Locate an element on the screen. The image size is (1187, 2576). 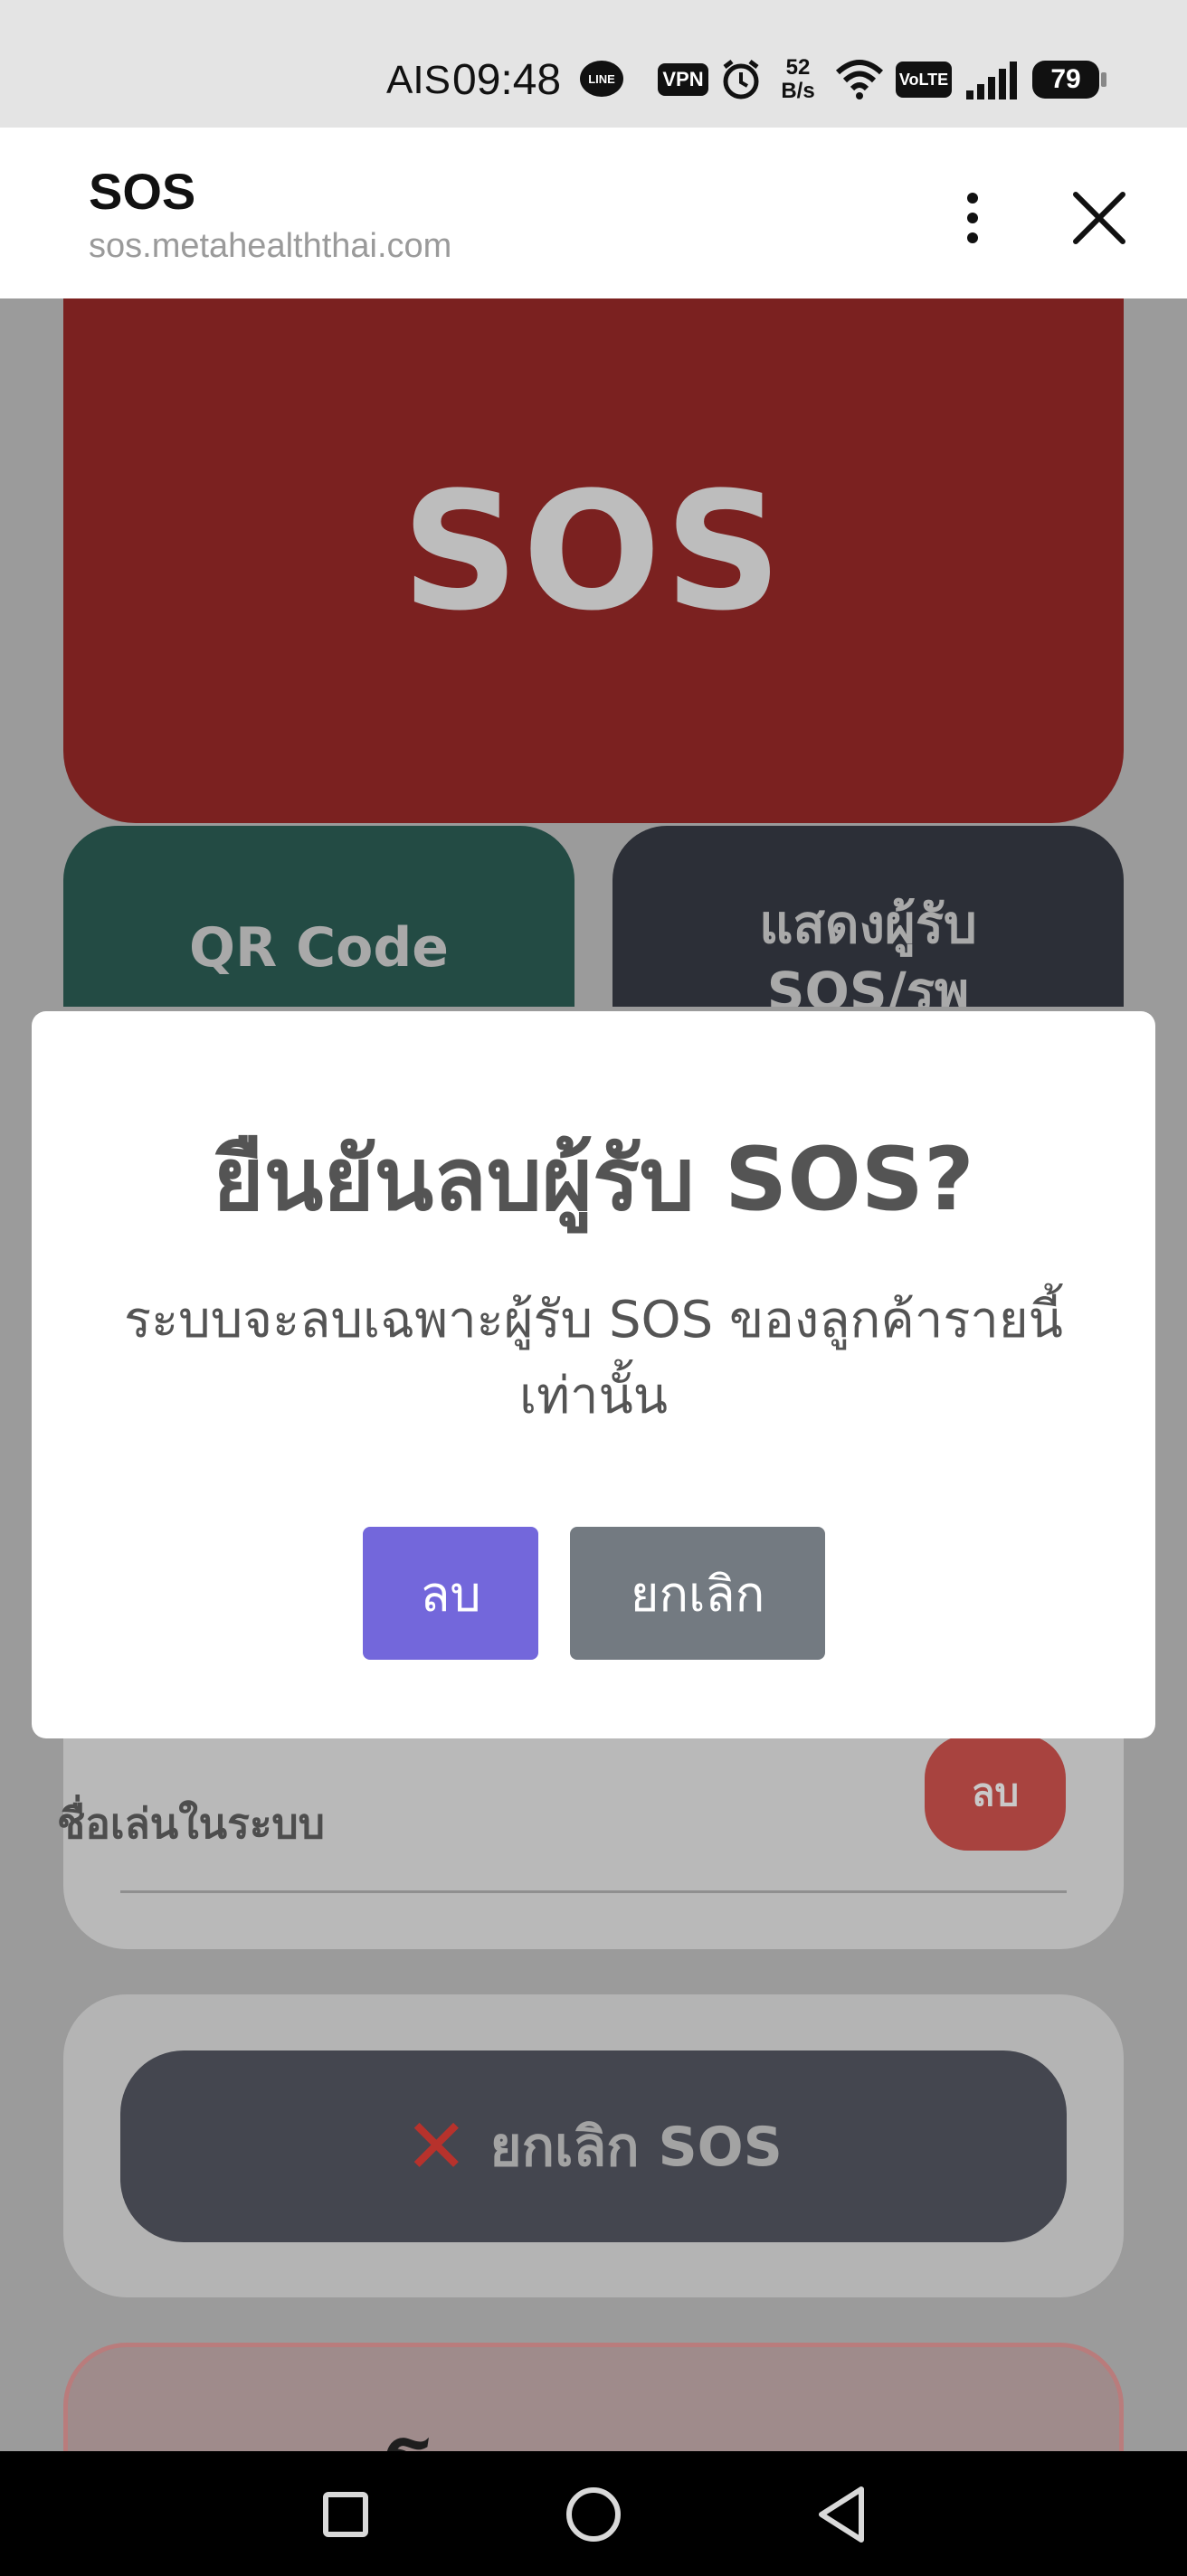
cancel-sos-button: ✕ ยกเลิก SOS is located at coordinates (593, 2146).